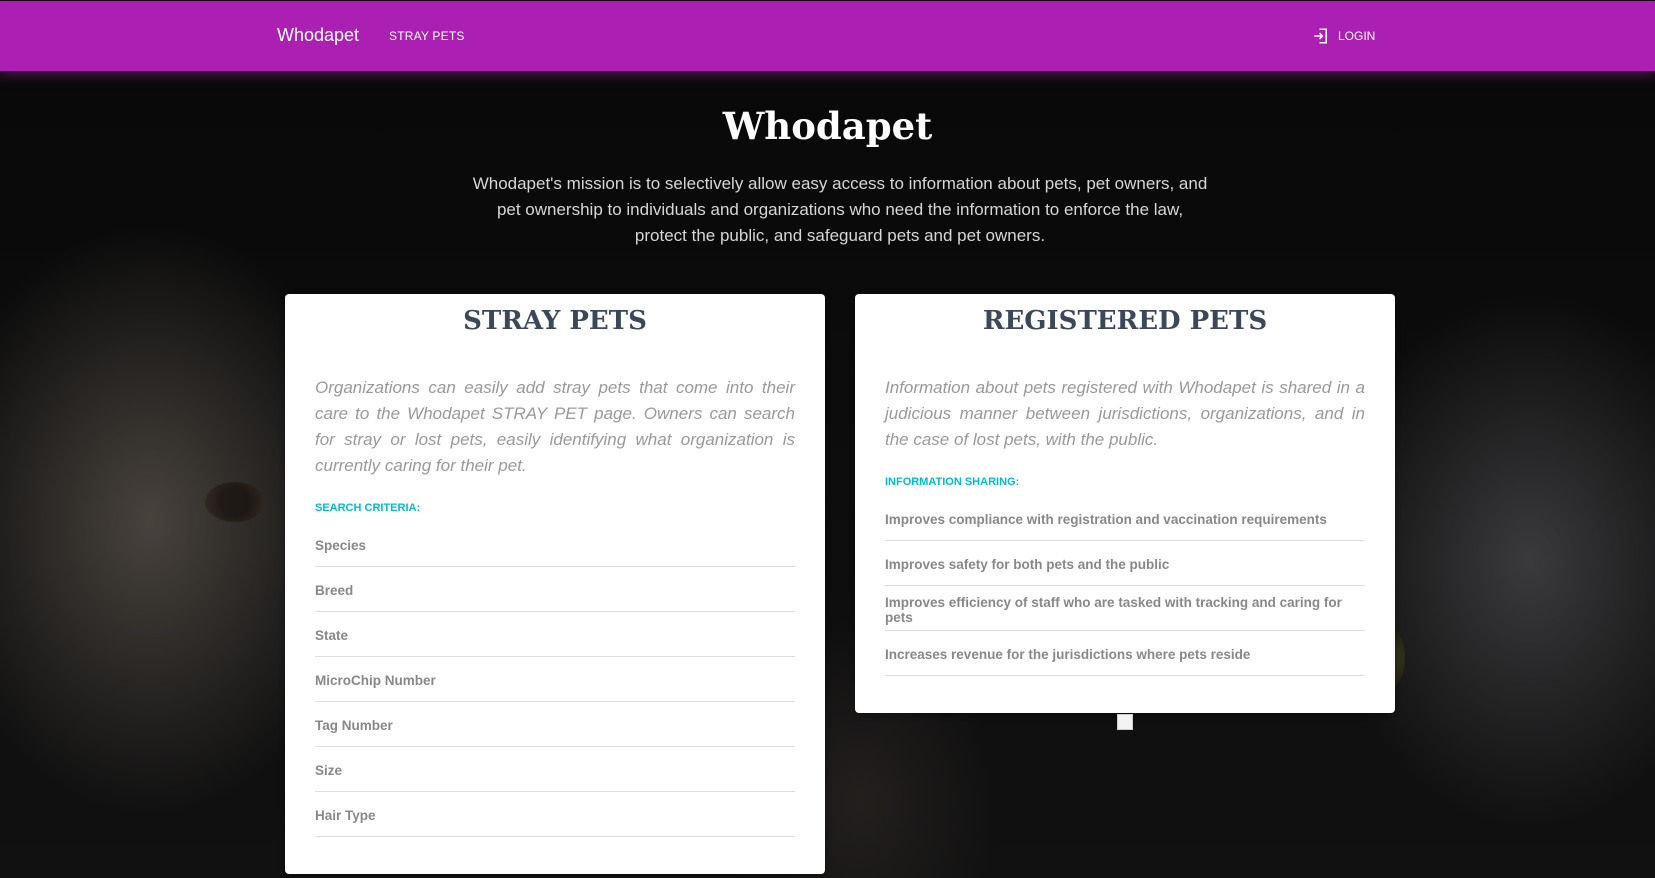 The width and height of the screenshot is (1655, 878). Describe the element at coordinates (555, 321) in the screenshot. I see `stray-pets-title: STRAY PETS` at that location.